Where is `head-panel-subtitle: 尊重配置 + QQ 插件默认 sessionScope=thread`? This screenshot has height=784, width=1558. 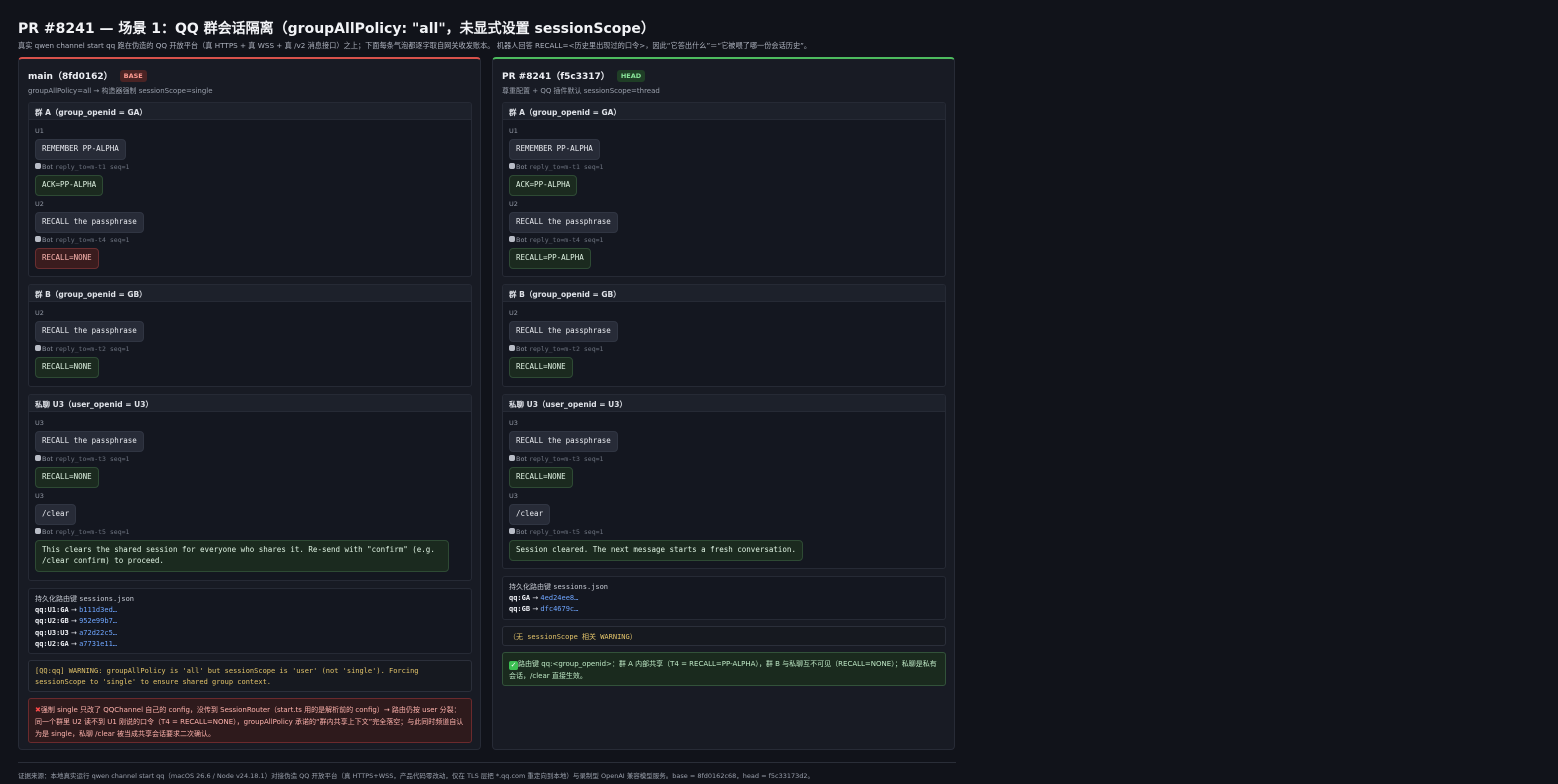
head-panel-subtitle: 尊重配置 + QQ 插件默认 sessionScope=thread is located at coordinates (581, 91).